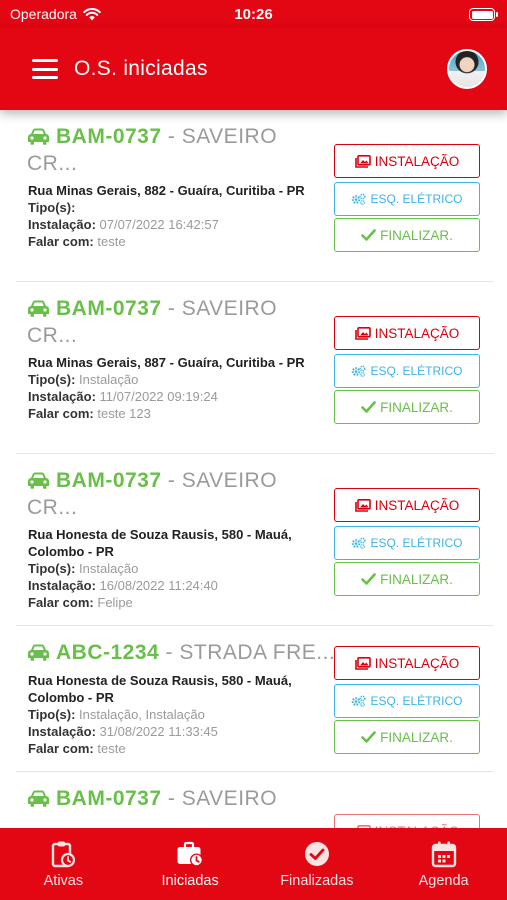  What do you see at coordinates (159, 224) in the screenshot?
I see `order-date: 07/07/2022 16:42:57` at bounding box center [159, 224].